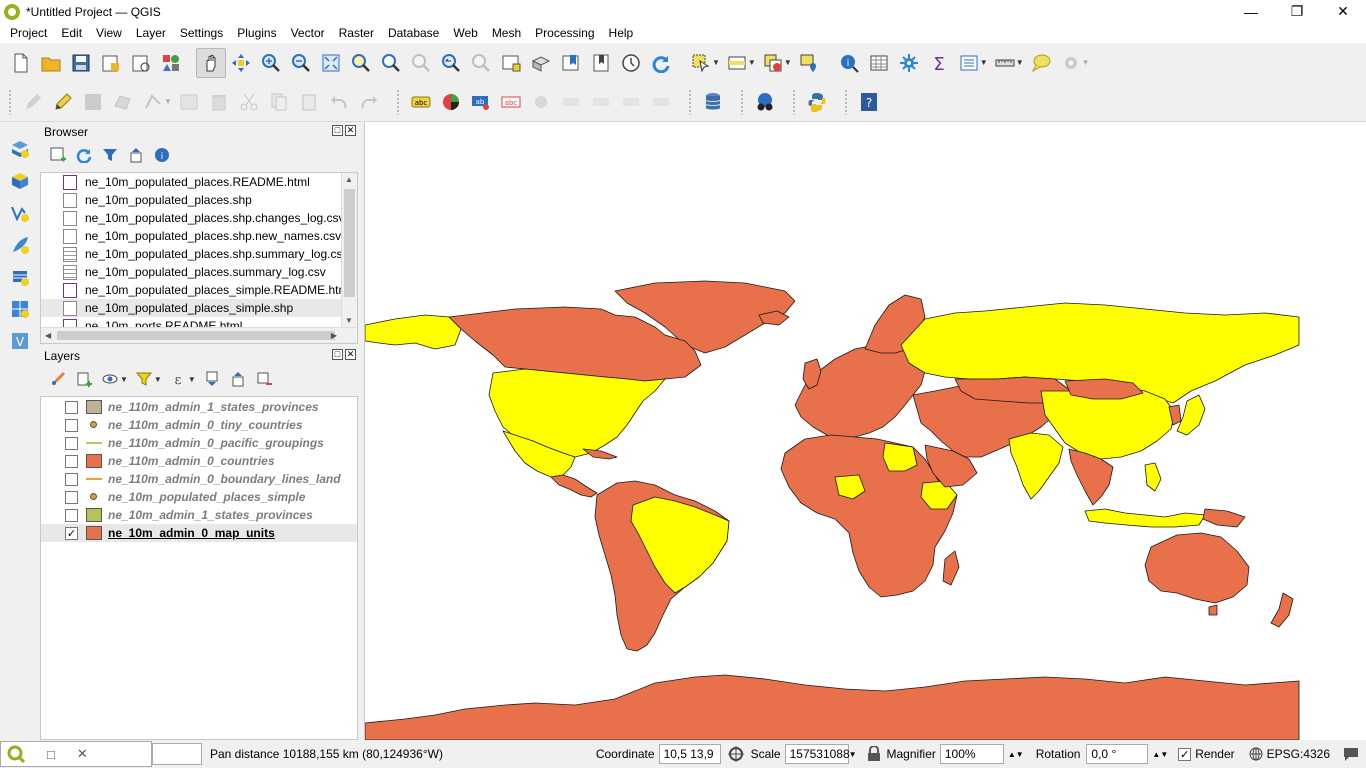 Image resolution: width=1366 pixels, height=768 pixels. Describe the element at coordinates (350, 354) in the screenshot. I see `layers-close-button: ✕` at that location.